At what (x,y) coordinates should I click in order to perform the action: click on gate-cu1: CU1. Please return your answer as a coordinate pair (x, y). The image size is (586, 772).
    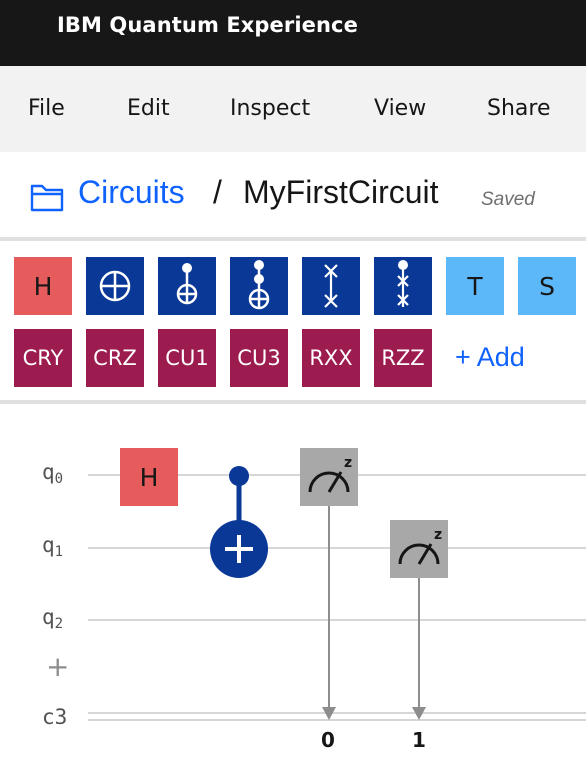
    Looking at the image, I should click on (187, 358).